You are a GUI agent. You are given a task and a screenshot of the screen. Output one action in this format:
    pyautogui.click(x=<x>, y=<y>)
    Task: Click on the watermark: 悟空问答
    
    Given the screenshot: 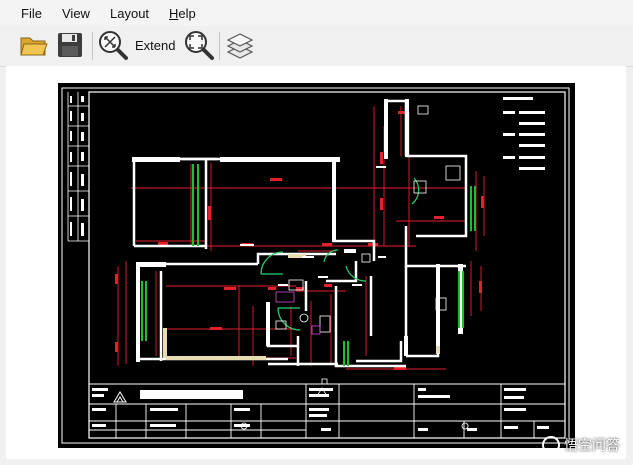 What is the action you would take?
    pyautogui.click(x=581, y=445)
    